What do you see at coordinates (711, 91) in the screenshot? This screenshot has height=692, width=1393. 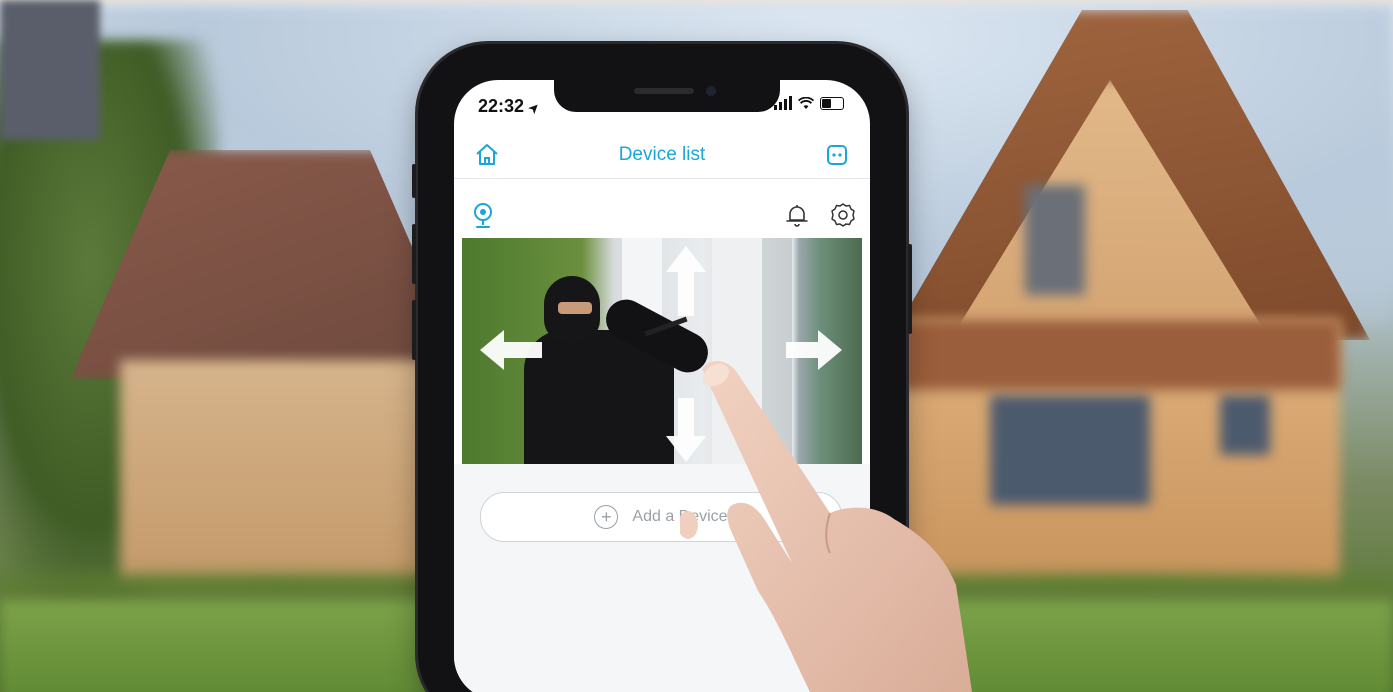 I see `front-camera` at bounding box center [711, 91].